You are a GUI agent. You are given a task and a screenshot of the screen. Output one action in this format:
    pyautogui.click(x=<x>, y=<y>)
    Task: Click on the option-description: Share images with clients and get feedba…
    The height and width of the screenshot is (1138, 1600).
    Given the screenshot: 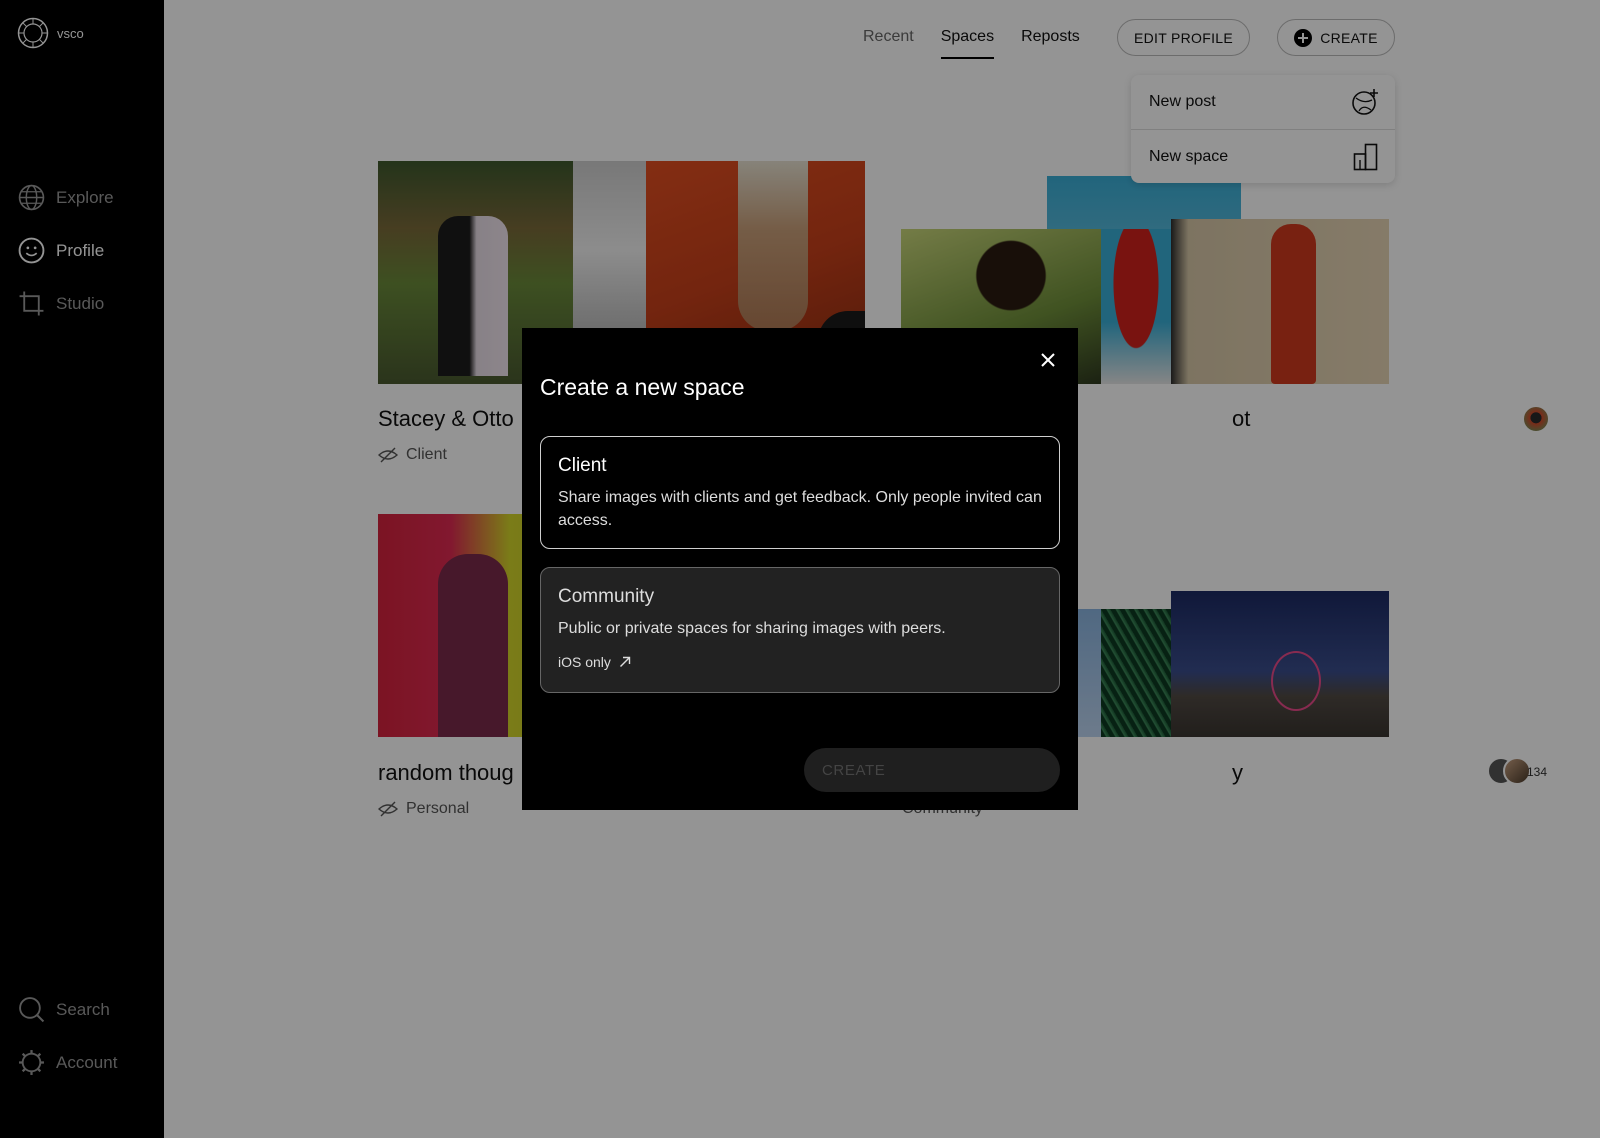 What is the action you would take?
    pyautogui.click(x=800, y=509)
    